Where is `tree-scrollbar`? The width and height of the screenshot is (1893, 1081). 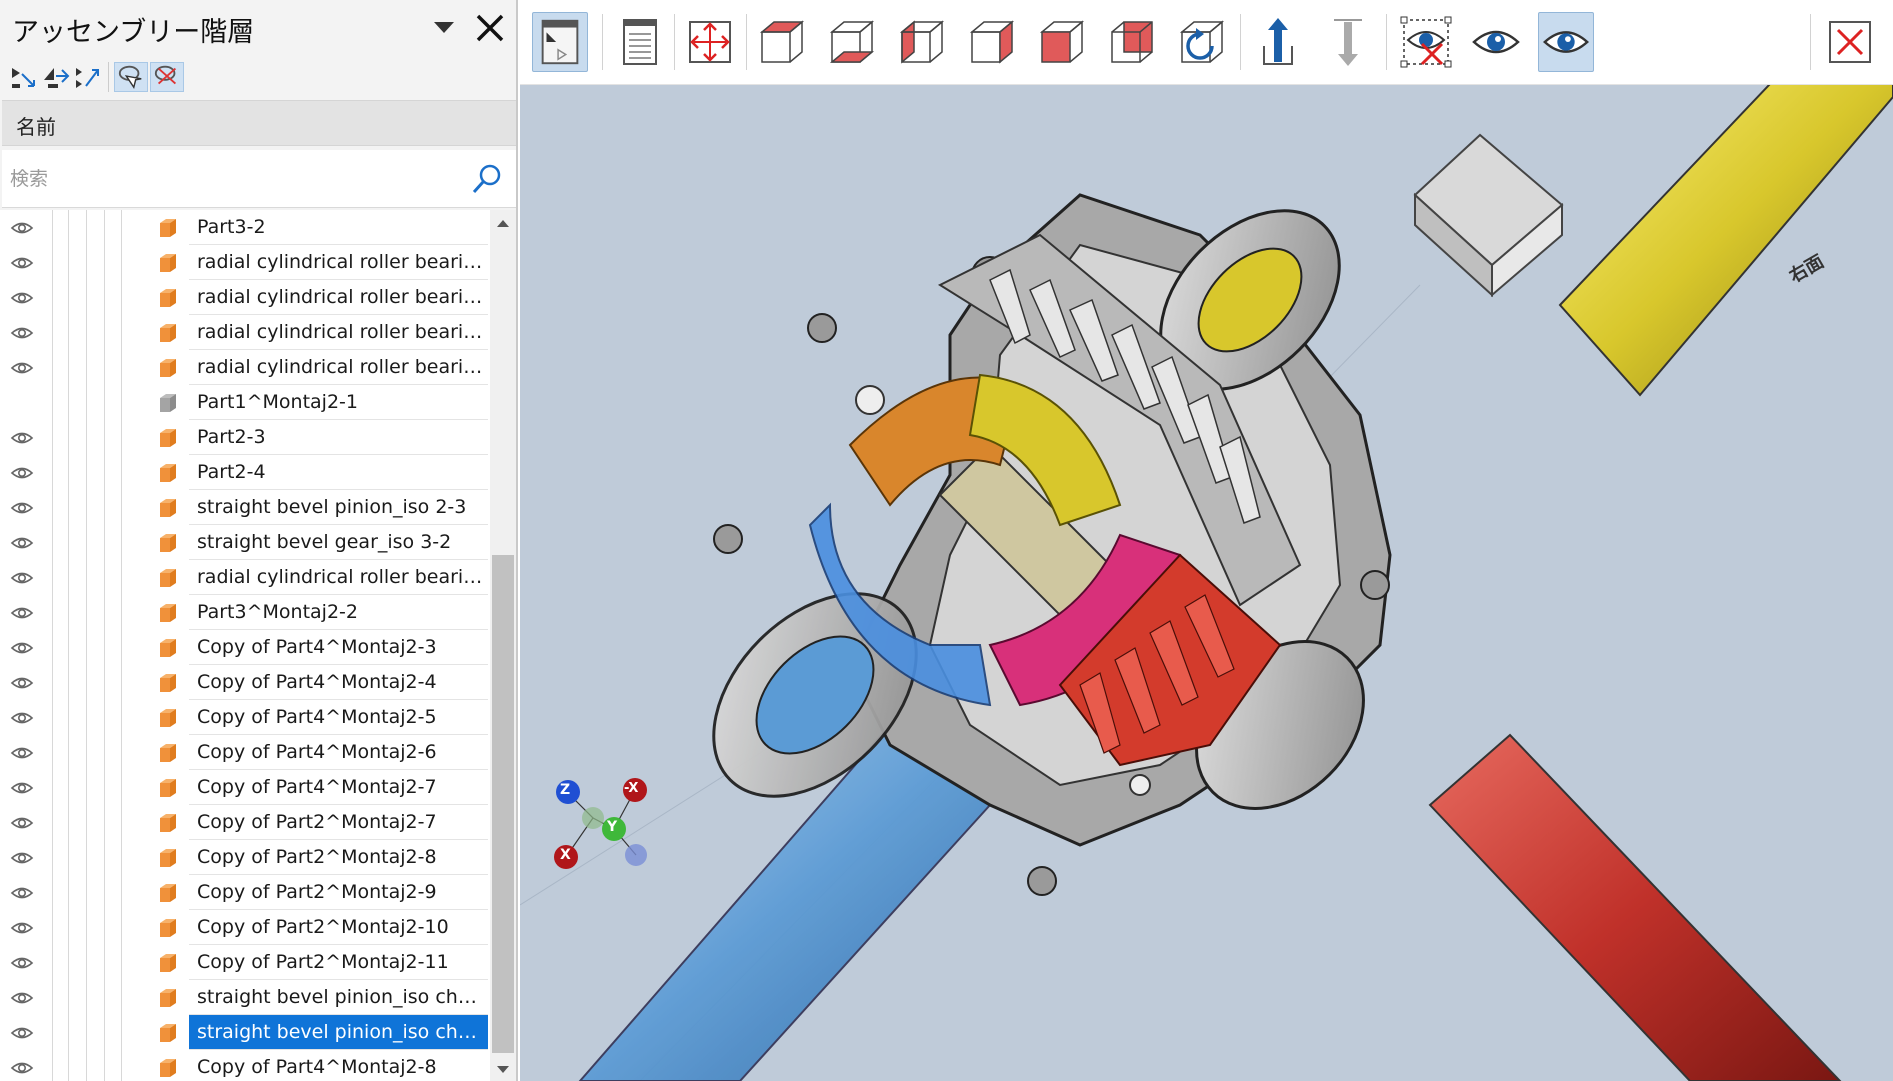 tree-scrollbar is located at coordinates (503, 645).